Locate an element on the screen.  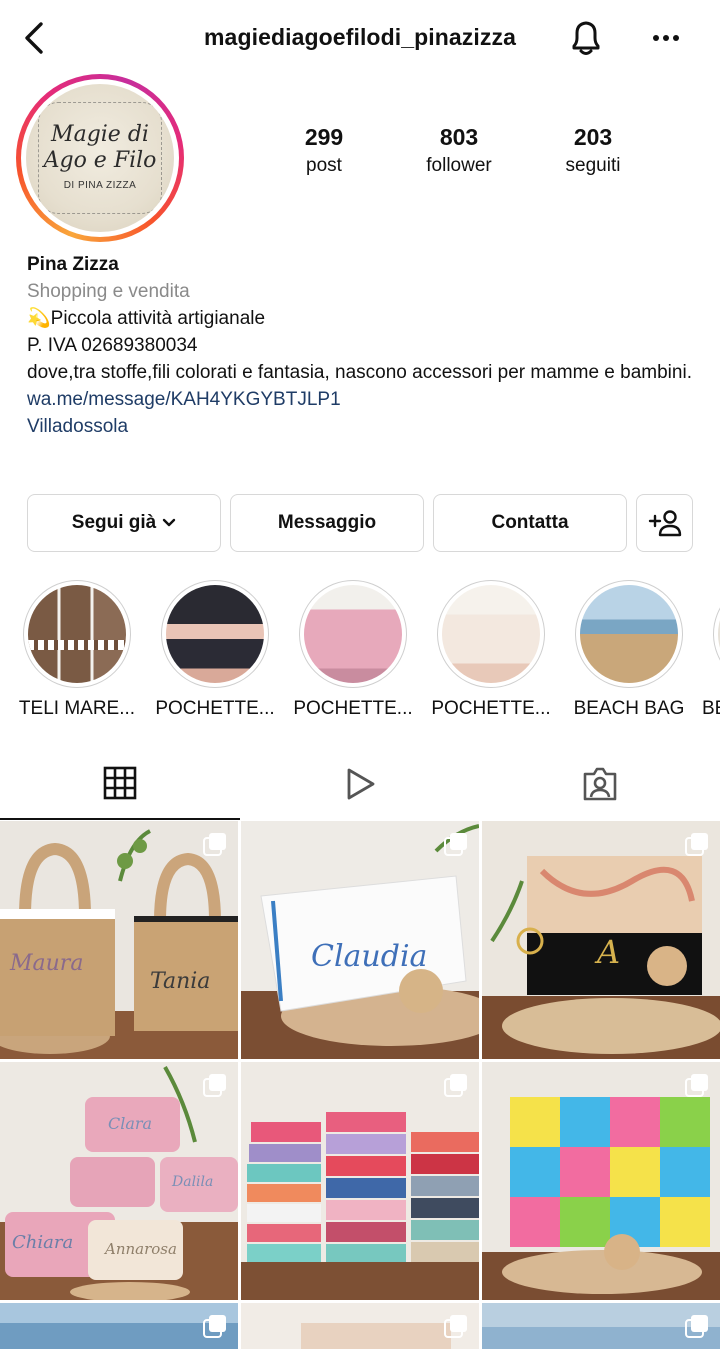
following-button: Segui già is located at coordinates (124, 523).